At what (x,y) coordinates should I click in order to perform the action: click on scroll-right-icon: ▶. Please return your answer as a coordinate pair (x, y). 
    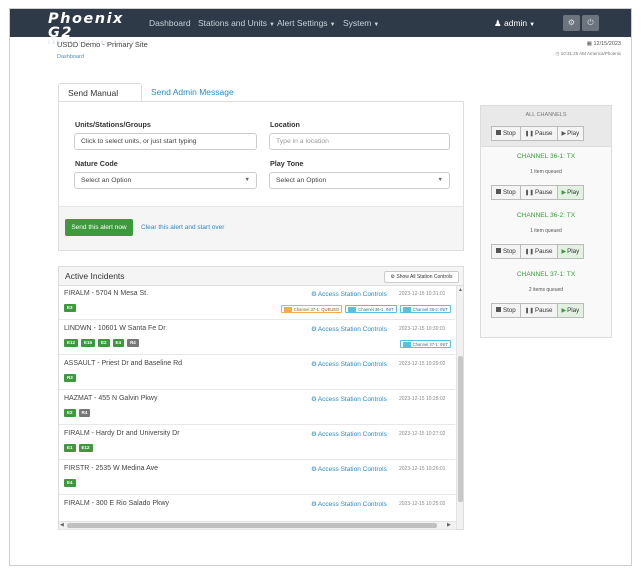
    Looking at the image, I should click on (449, 525).